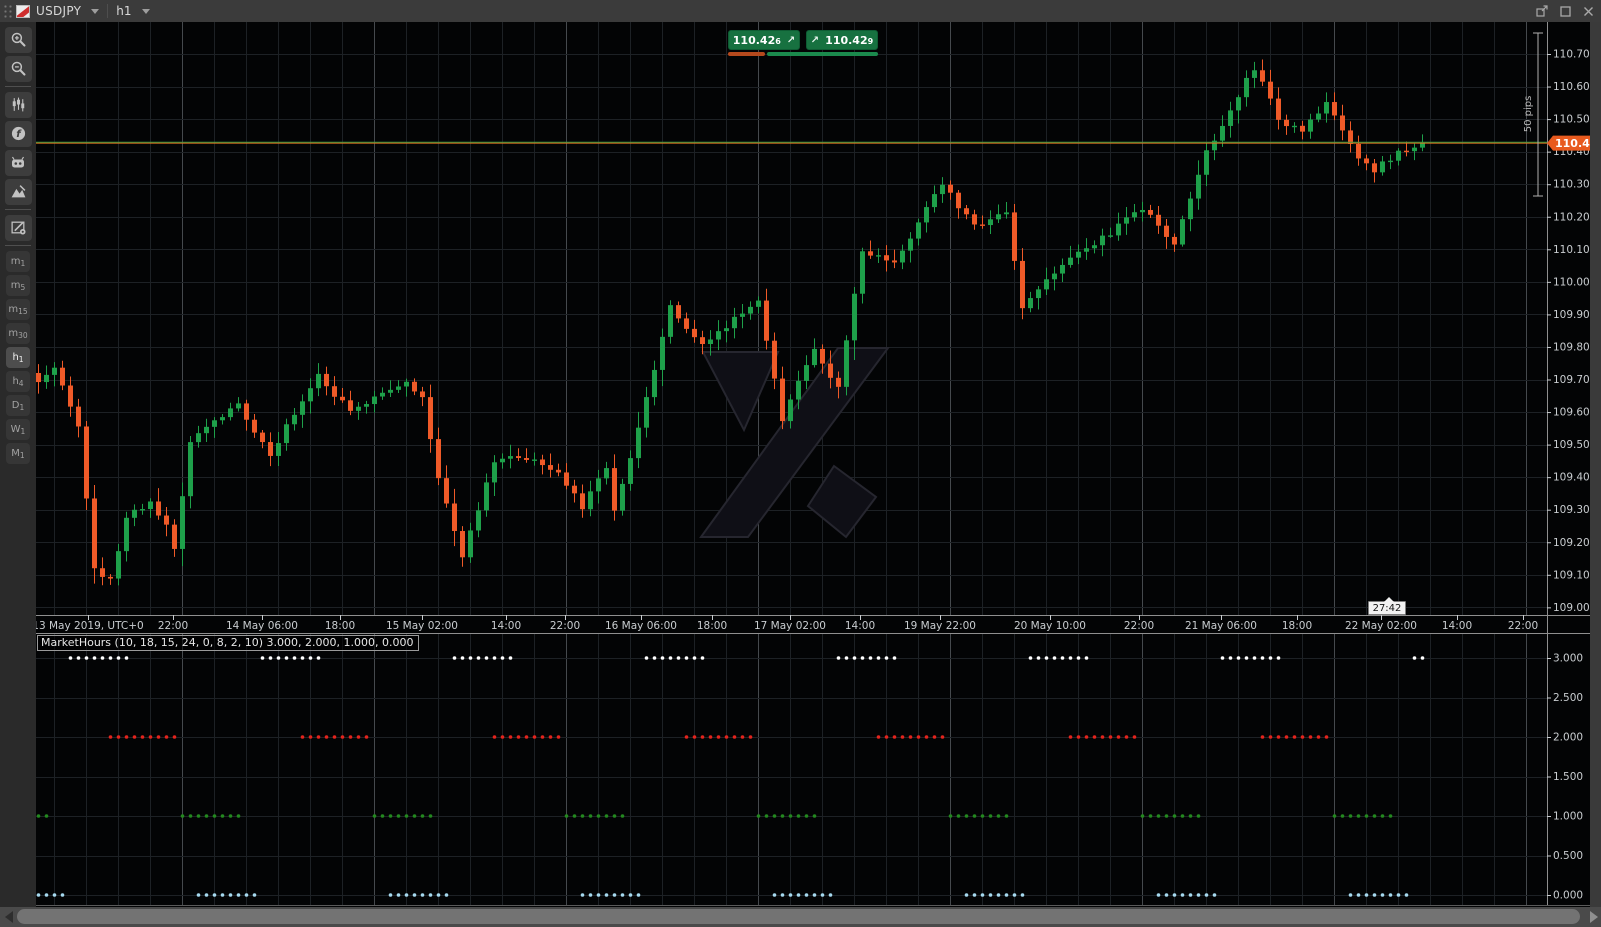 The height and width of the screenshot is (927, 1601). I want to click on svg-text: 110.500, so click(1574, 120).